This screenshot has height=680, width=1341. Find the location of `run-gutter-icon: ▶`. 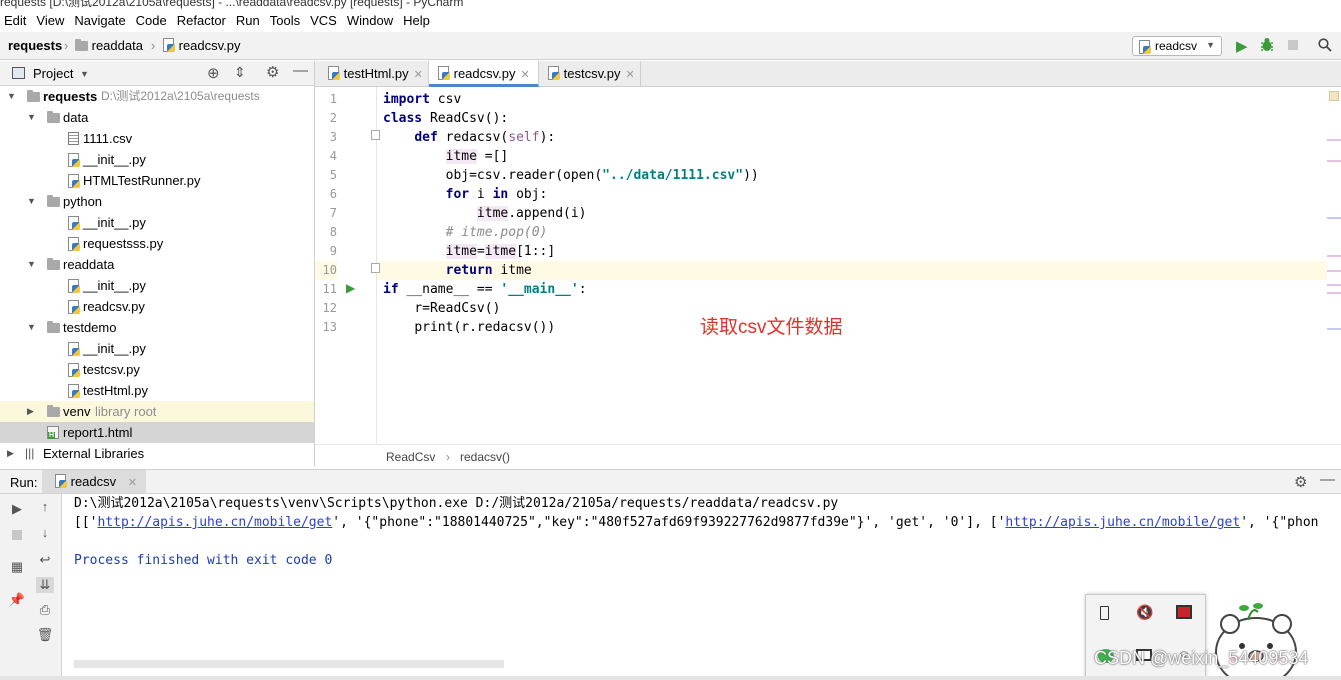

run-gutter-icon: ▶ is located at coordinates (350, 288).